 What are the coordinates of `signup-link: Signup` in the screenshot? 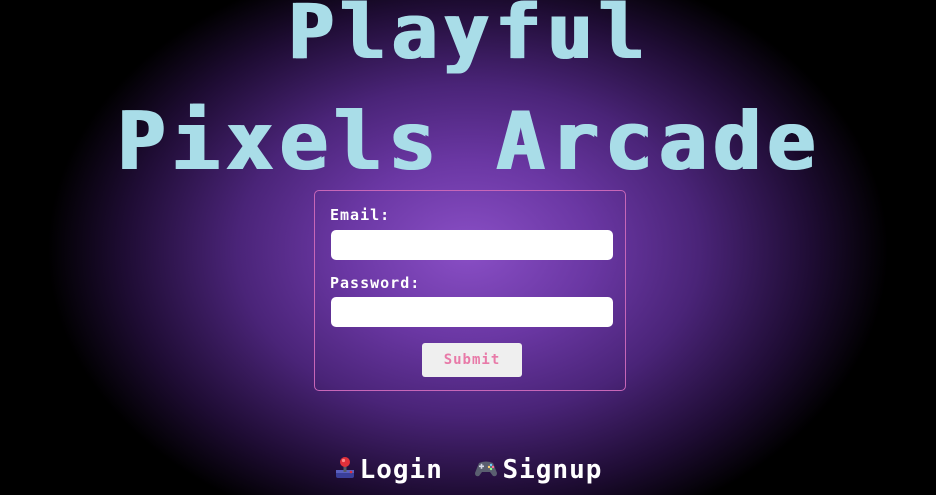 It's located at (538, 470).